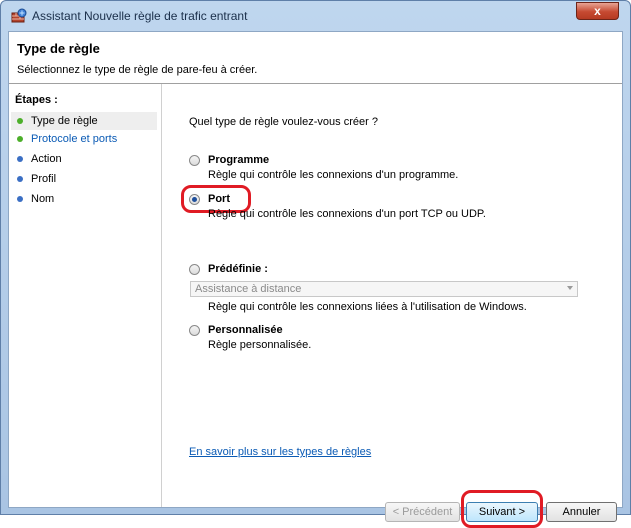 The image size is (631, 528). I want to click on chevron-down-icon, so click(570, 288).